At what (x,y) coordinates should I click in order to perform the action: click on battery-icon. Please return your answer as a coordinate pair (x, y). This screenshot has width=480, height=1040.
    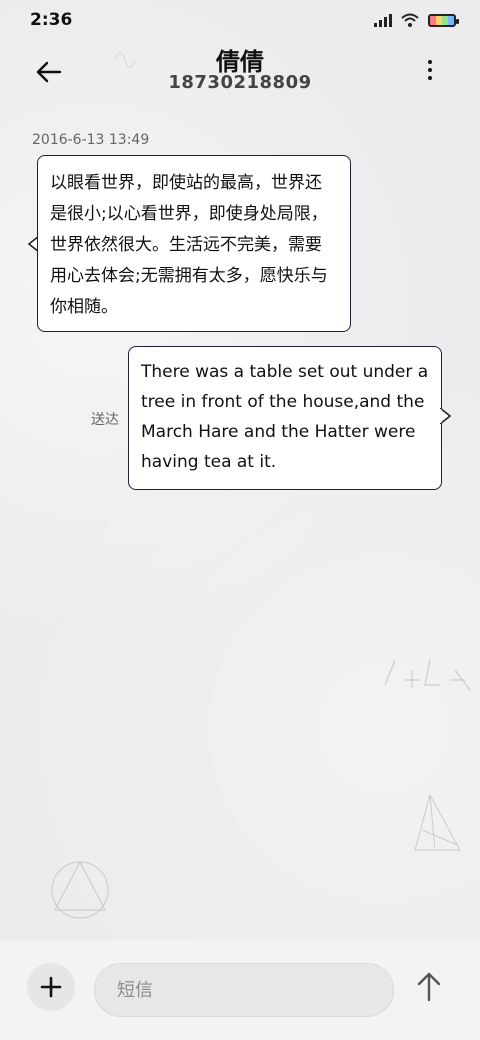
    Looking at the image, I should click on (443, 20).